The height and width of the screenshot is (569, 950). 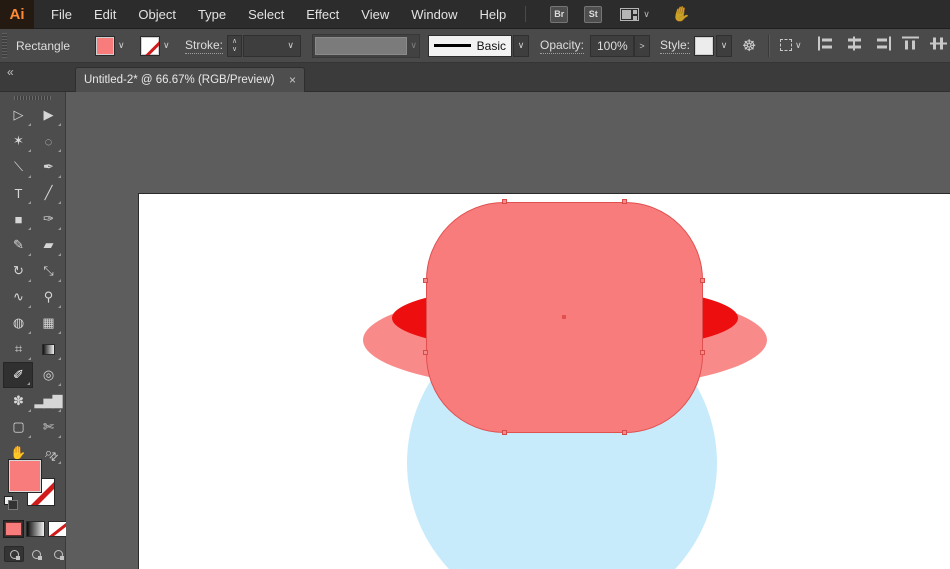 I want to click on opacity-more-button: >, so click(x=642, y=45).